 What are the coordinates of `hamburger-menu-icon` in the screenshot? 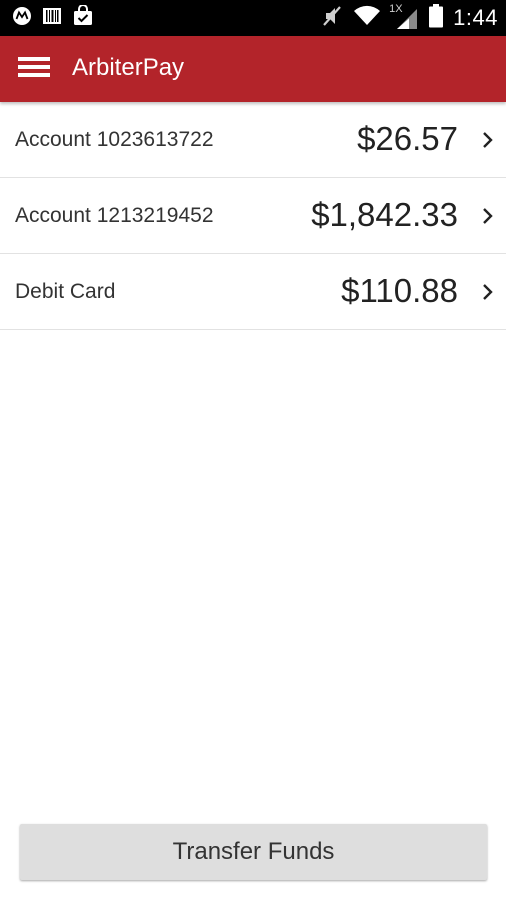 It's located at (34, 69).